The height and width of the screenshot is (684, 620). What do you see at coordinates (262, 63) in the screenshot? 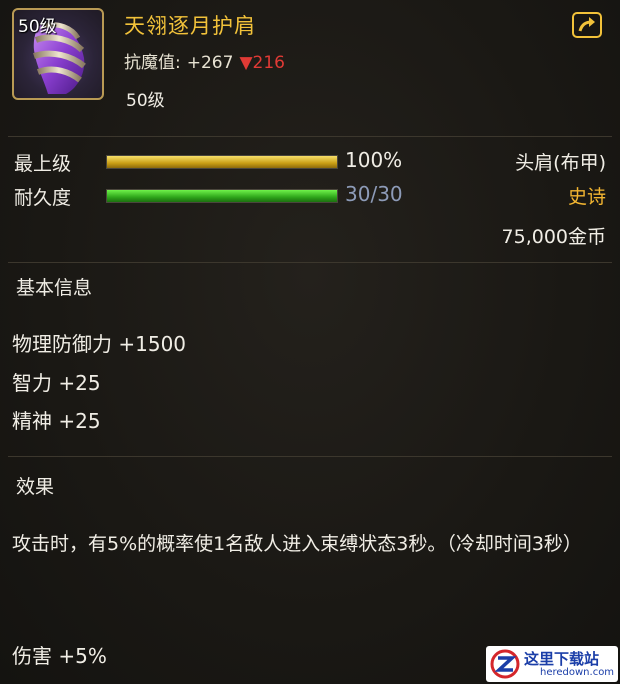
I see `magic-resist-compare: ▼216` at bounding box center [262, 63].